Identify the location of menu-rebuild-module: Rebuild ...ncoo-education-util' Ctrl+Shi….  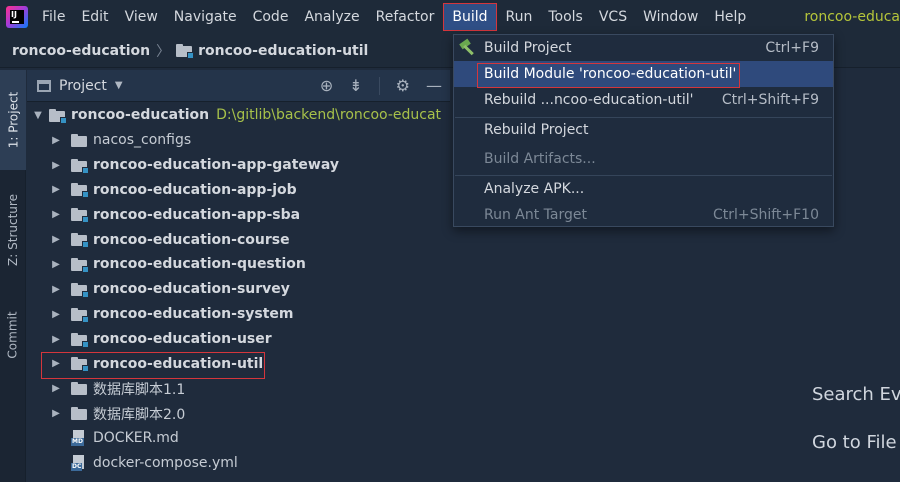
(643, 100).